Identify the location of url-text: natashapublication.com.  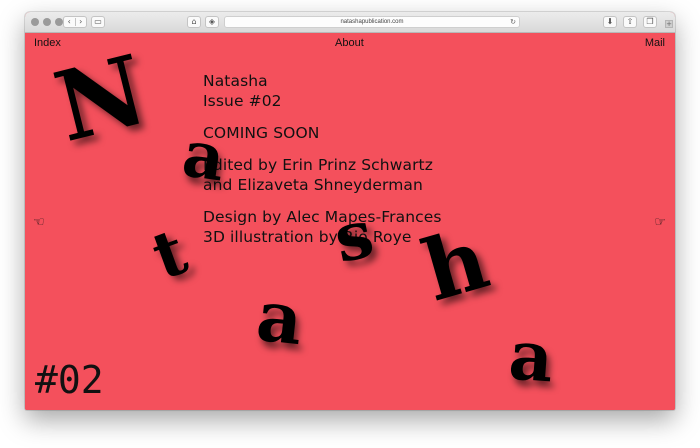
(372, 22).